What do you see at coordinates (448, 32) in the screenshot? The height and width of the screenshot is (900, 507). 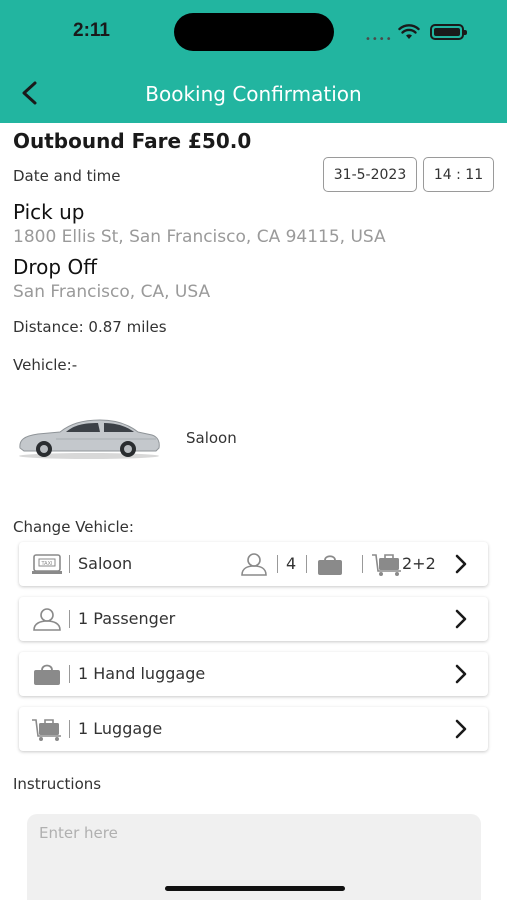 I see `battery-icon` at bounding box center [448, 32].